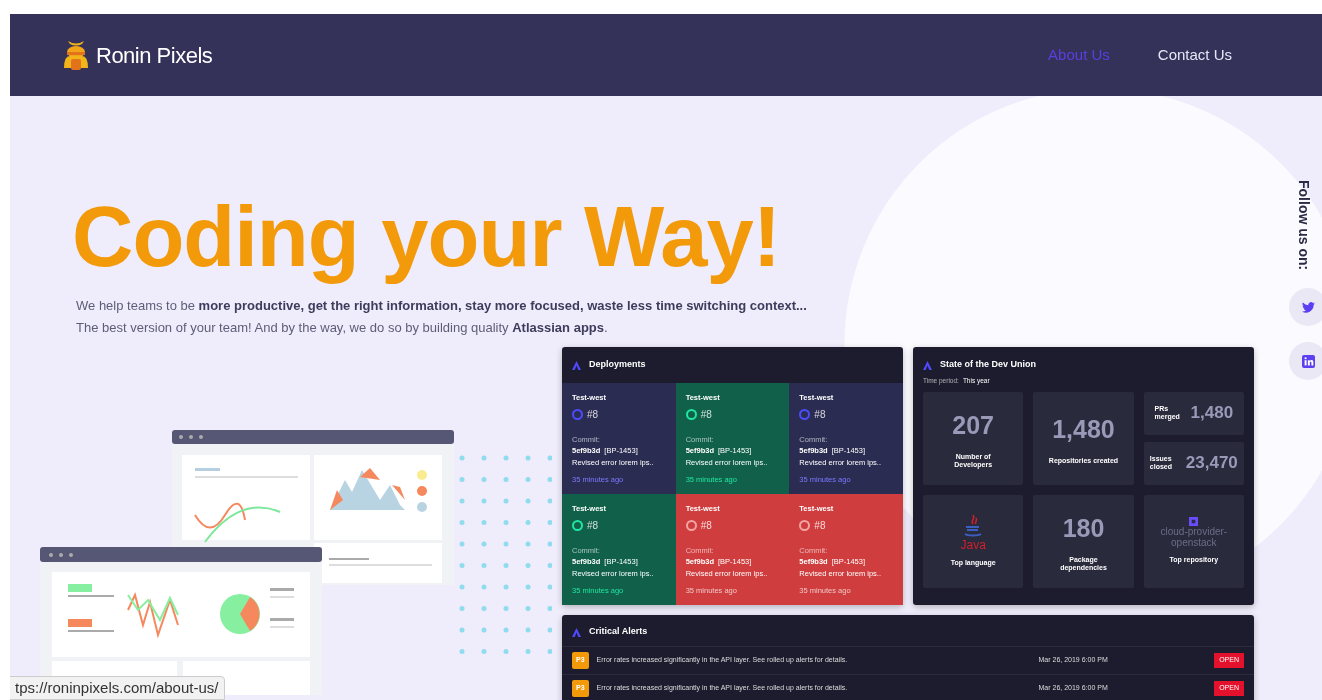  I want to click on stat-value: 23,470, so click(1211, 463).